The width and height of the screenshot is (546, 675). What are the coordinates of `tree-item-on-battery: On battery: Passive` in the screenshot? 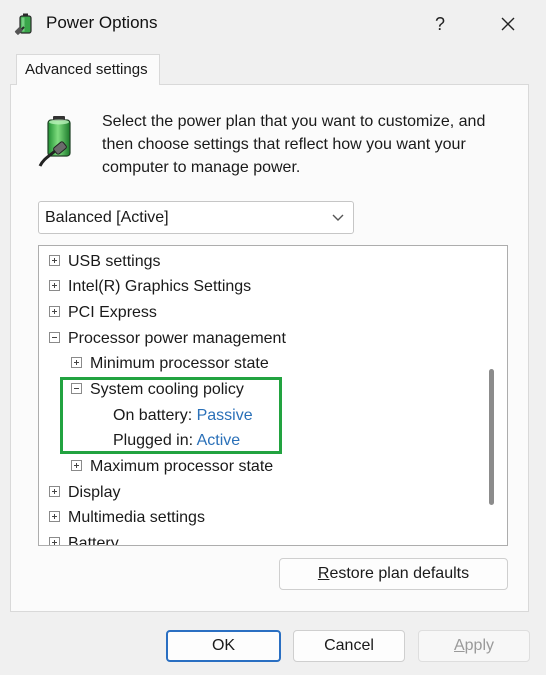 It's located at (183, 416).